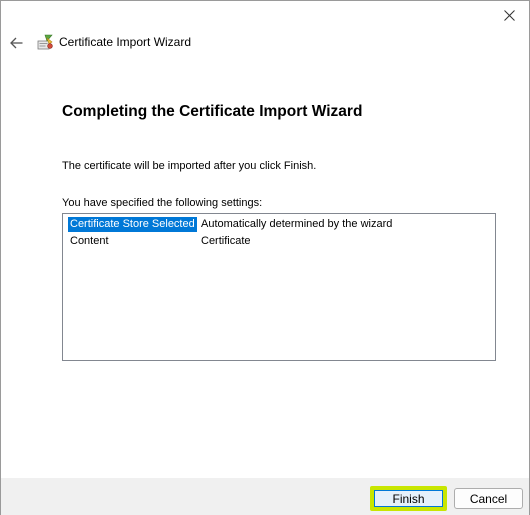 The height and width of the screenshot is (515, 530). What do you see at coordinates (297, 224) in the screenshot?
I see `settings-value-cell: Automatically determined by the wizard` at bounding box center [297, 224].